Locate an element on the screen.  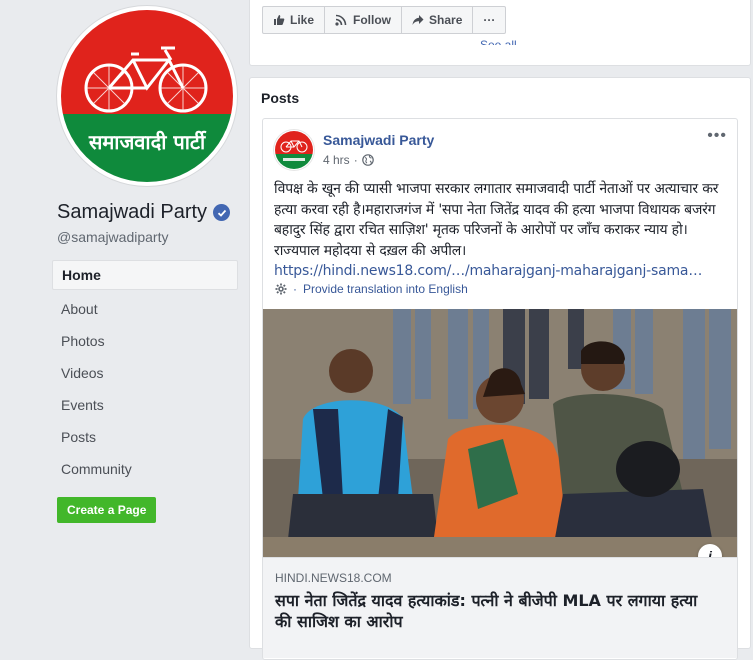
gear-icon is located at coordinates (281, 289).